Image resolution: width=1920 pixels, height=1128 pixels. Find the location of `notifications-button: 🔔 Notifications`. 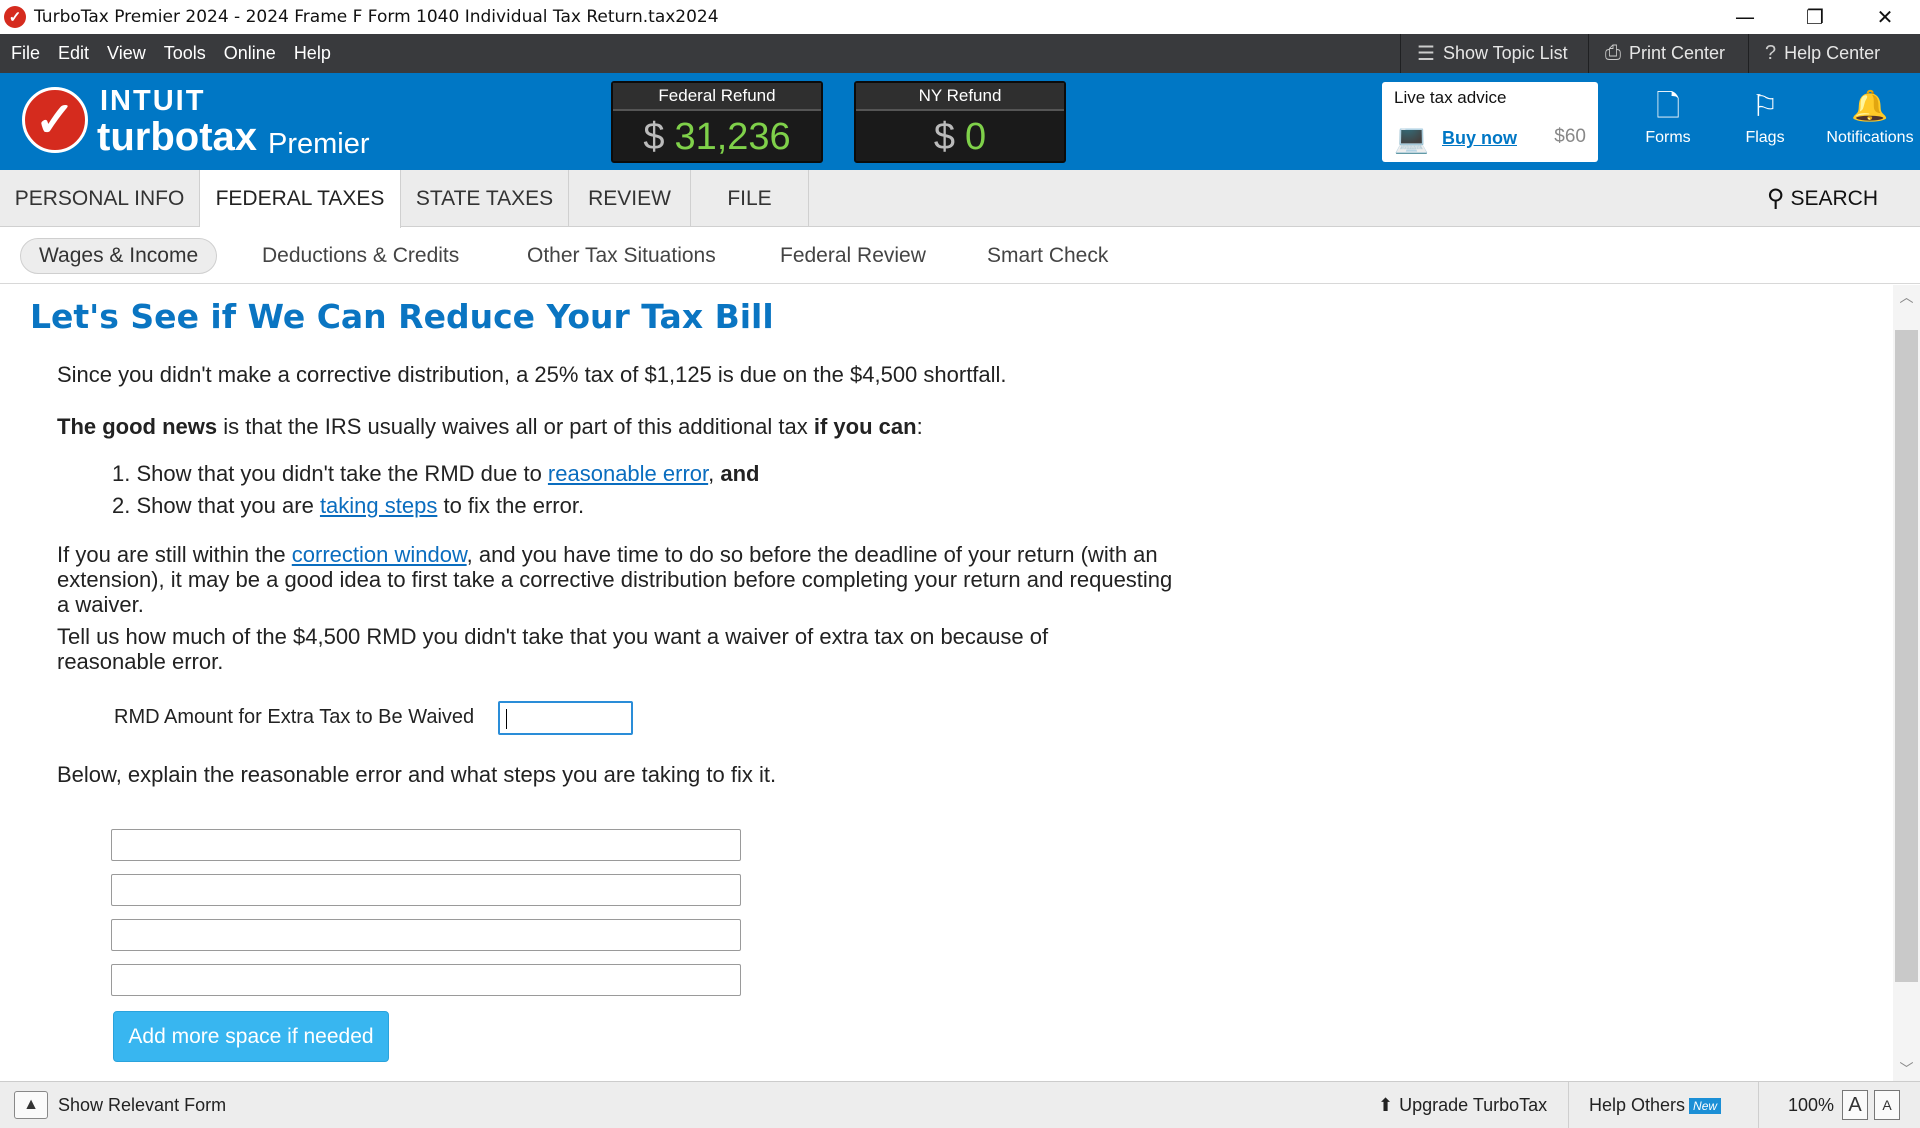

notifications-button: 🔔 Notifications is located at coordinates (1870, 118).